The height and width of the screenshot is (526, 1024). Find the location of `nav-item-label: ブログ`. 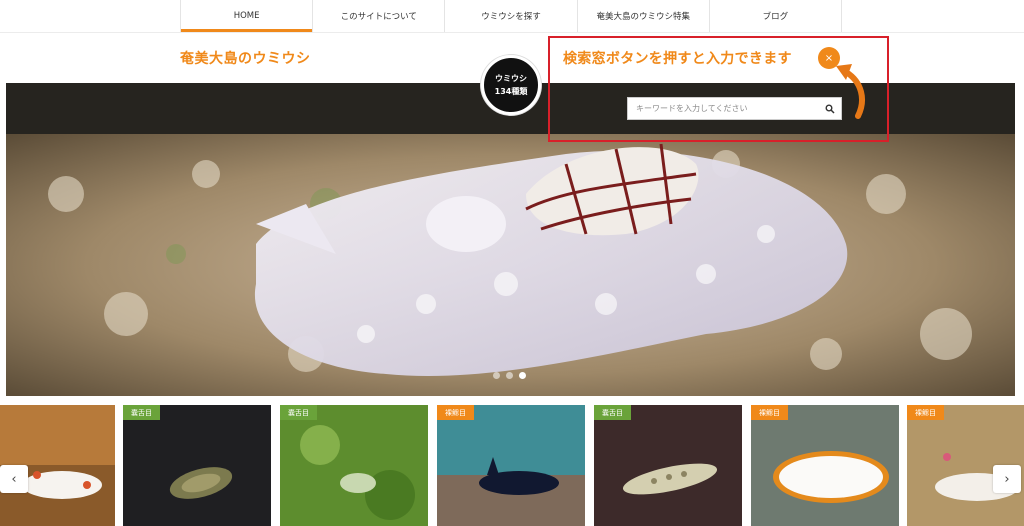

nav-item-label: ブログ is located at coordinates (775, 17).